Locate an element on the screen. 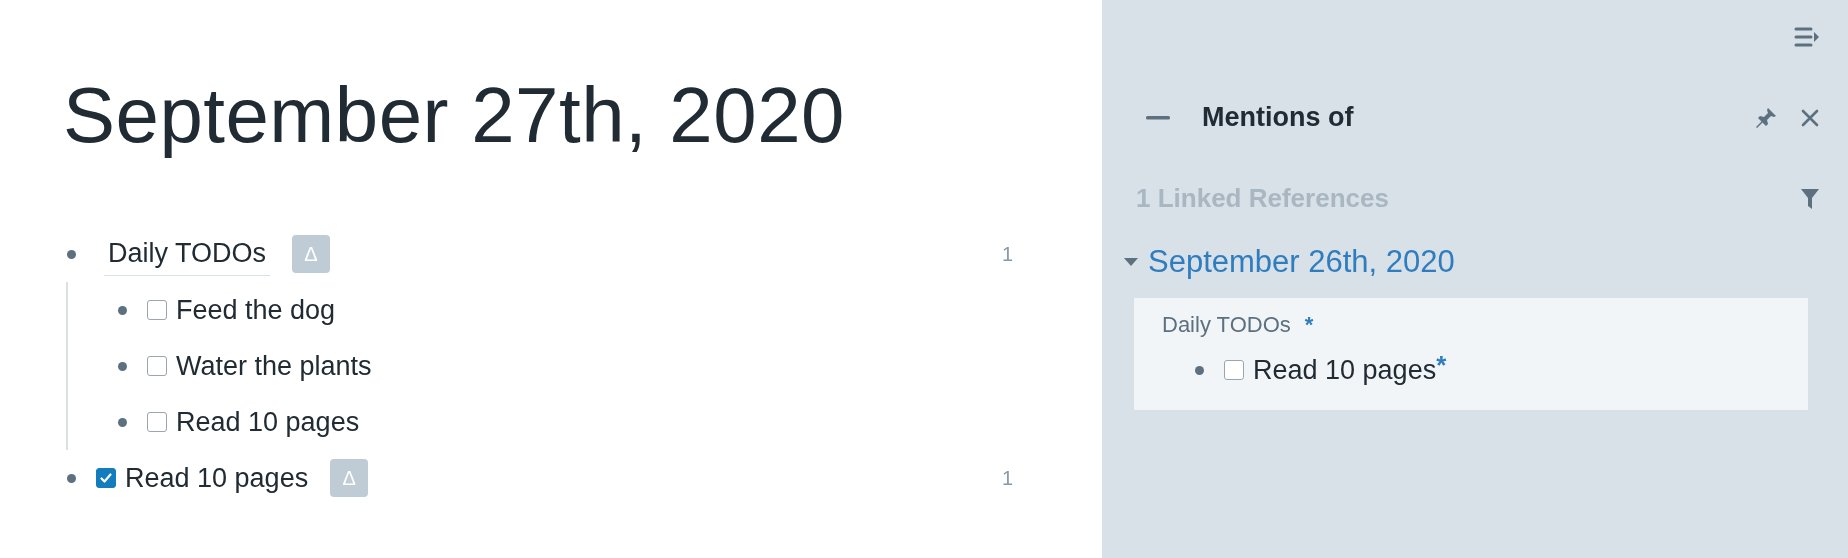 The image size is (1848, 558). block-text: Feed the dog is located at coordinates (256, 310).